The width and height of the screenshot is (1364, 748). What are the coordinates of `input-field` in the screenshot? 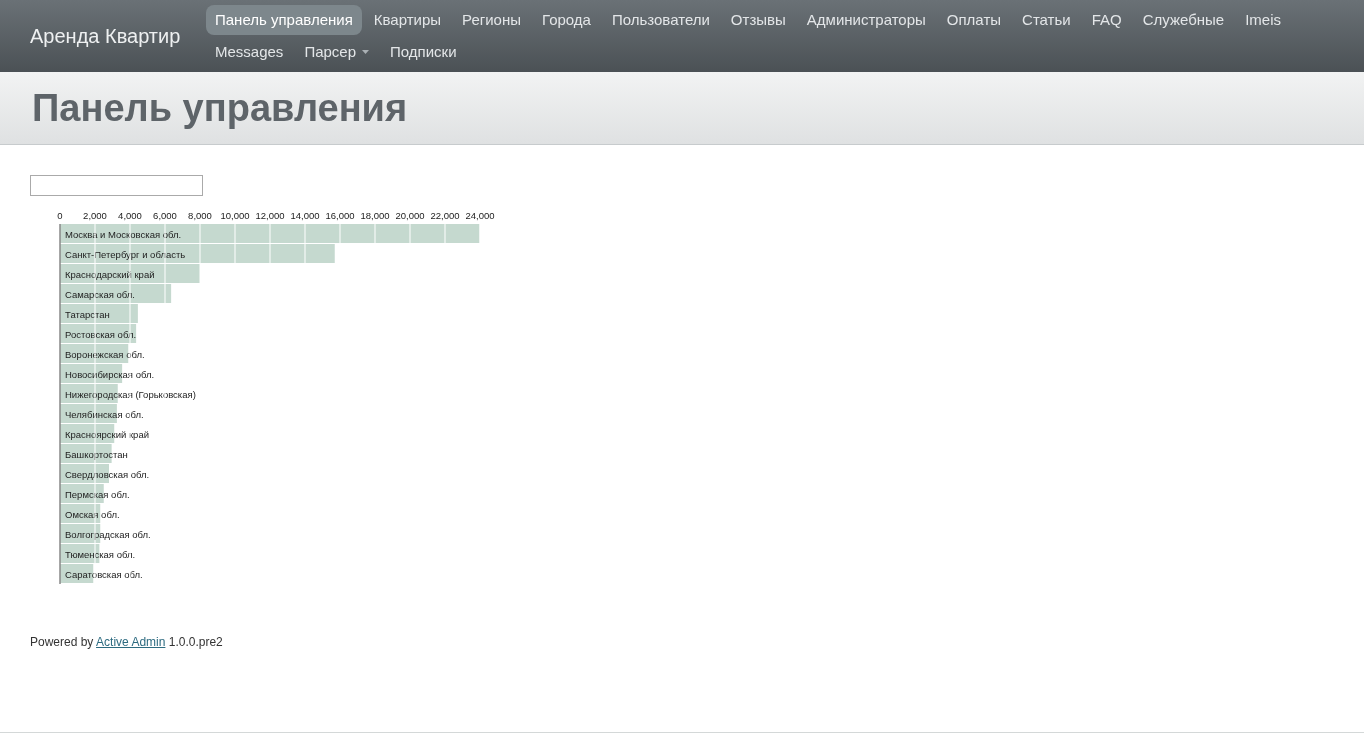 It's located at (116, 185).